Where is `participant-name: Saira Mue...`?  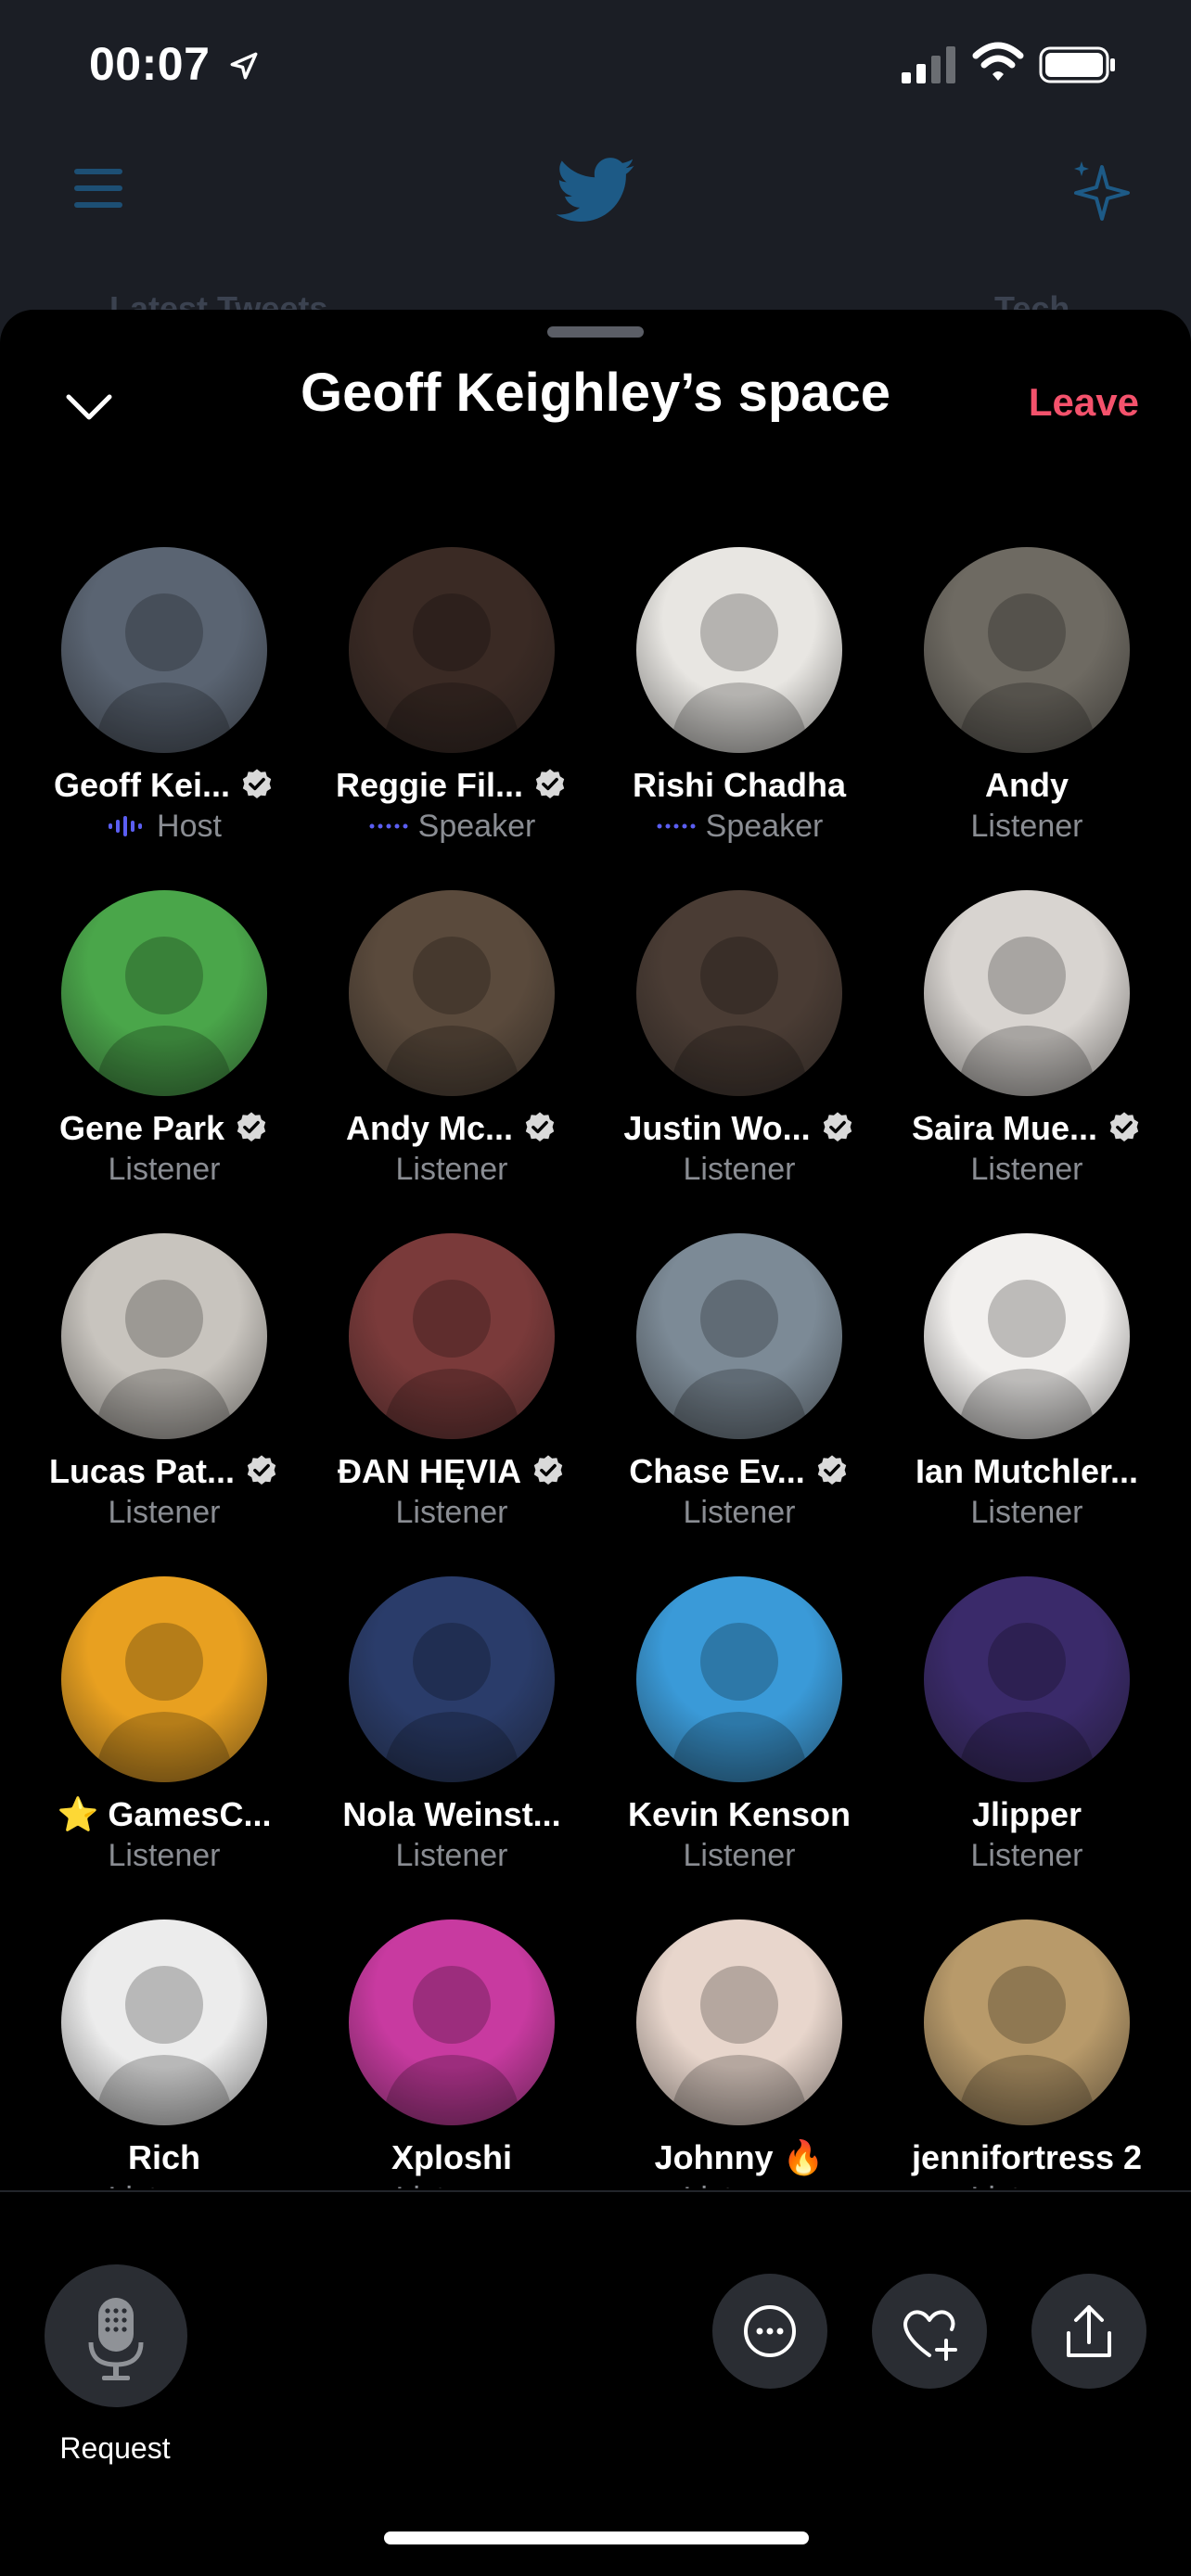
participant-name: Saira Mue... is located at coordinates (1027, 1129).